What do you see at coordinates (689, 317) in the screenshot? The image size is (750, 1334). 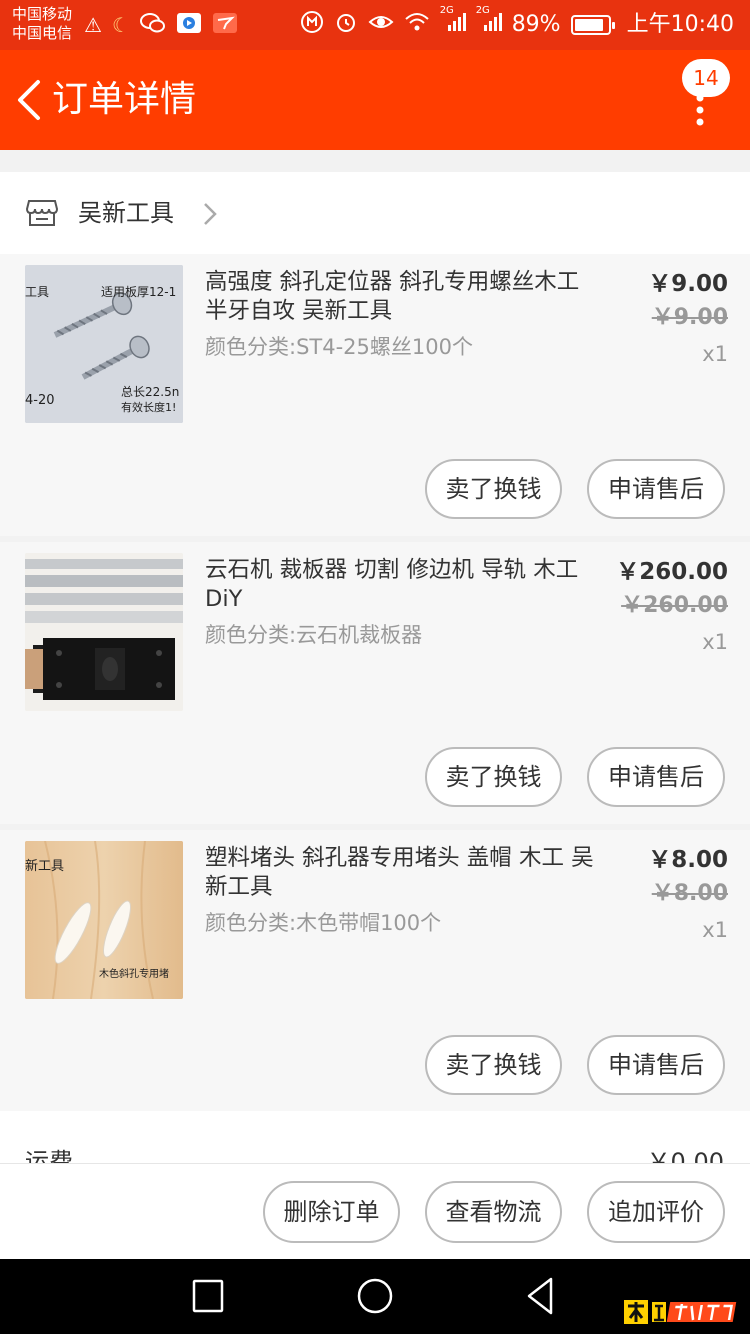 I see `product-original-price: ￥9.00` at bounding box center [689, 317].